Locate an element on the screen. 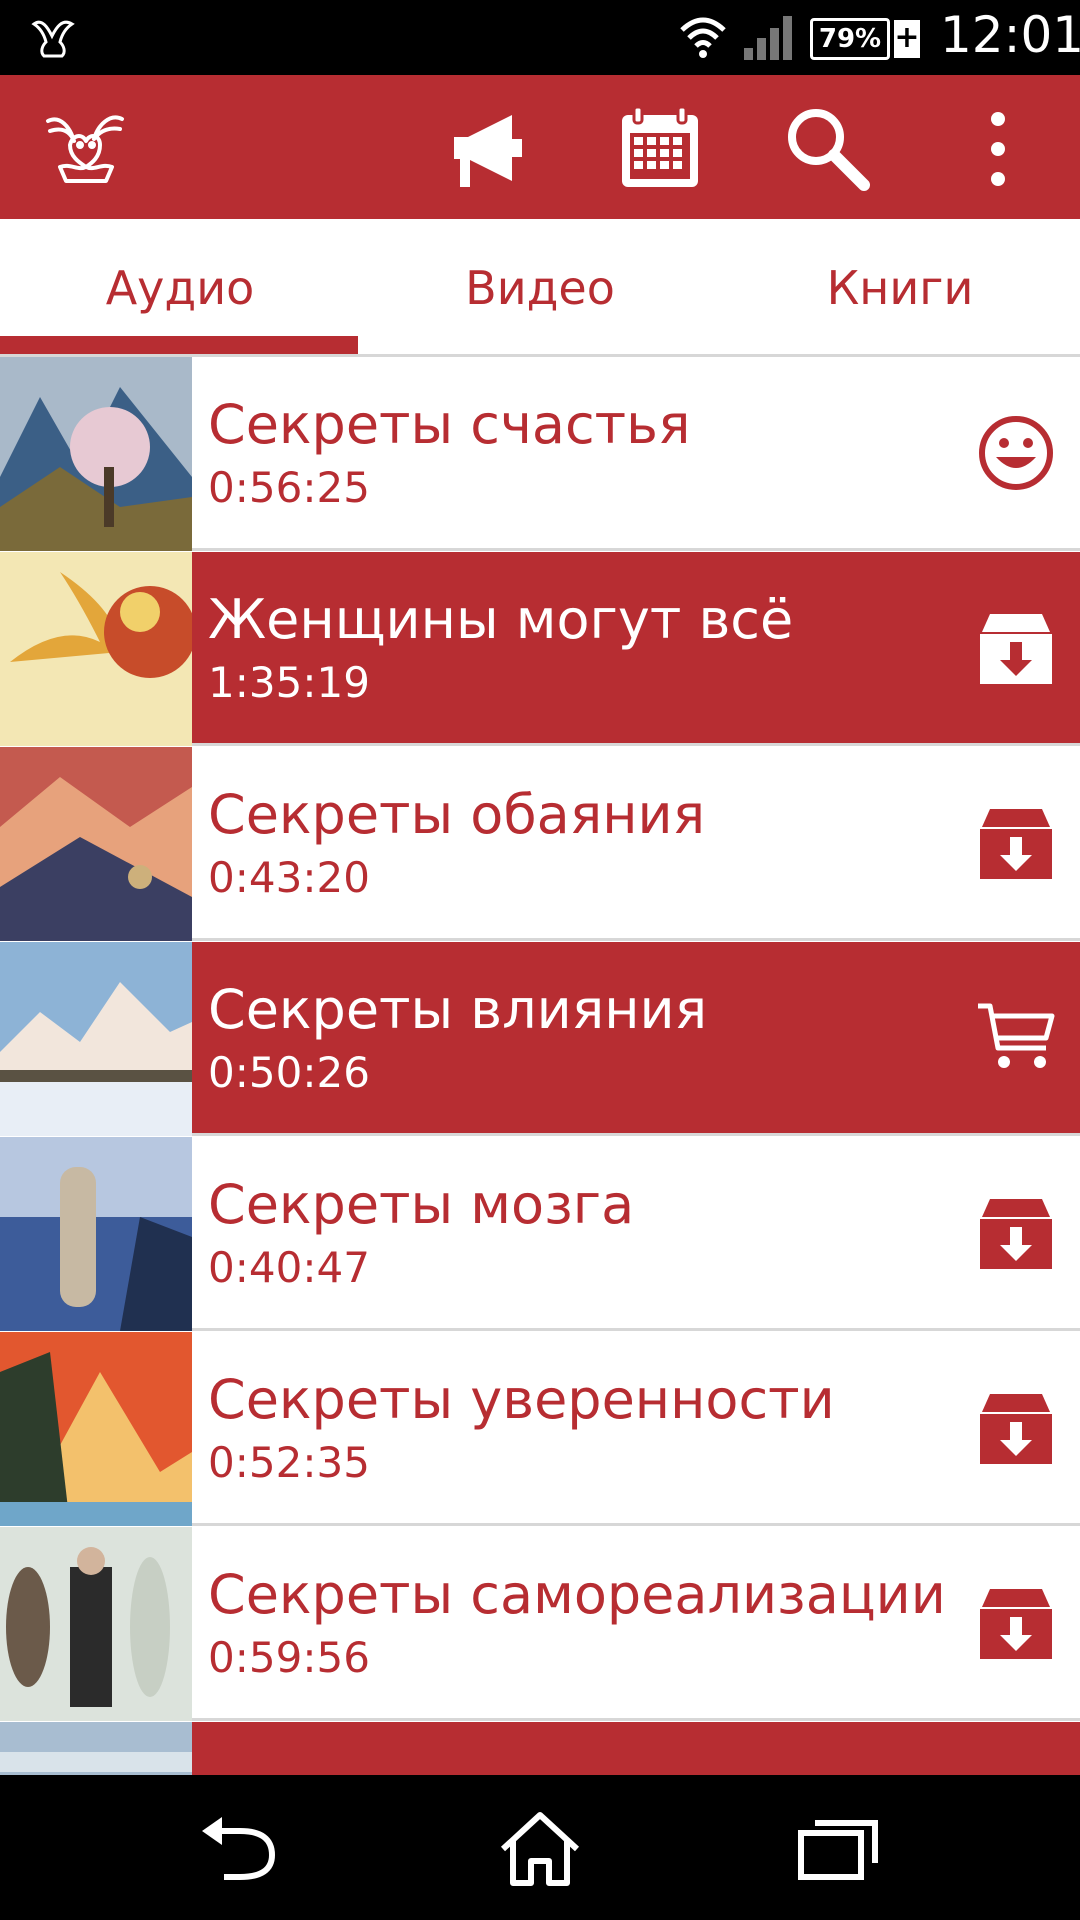 The height and width of the screenshot is (1920, 1080). megaphone-icon is located at coordinates (490, 149).